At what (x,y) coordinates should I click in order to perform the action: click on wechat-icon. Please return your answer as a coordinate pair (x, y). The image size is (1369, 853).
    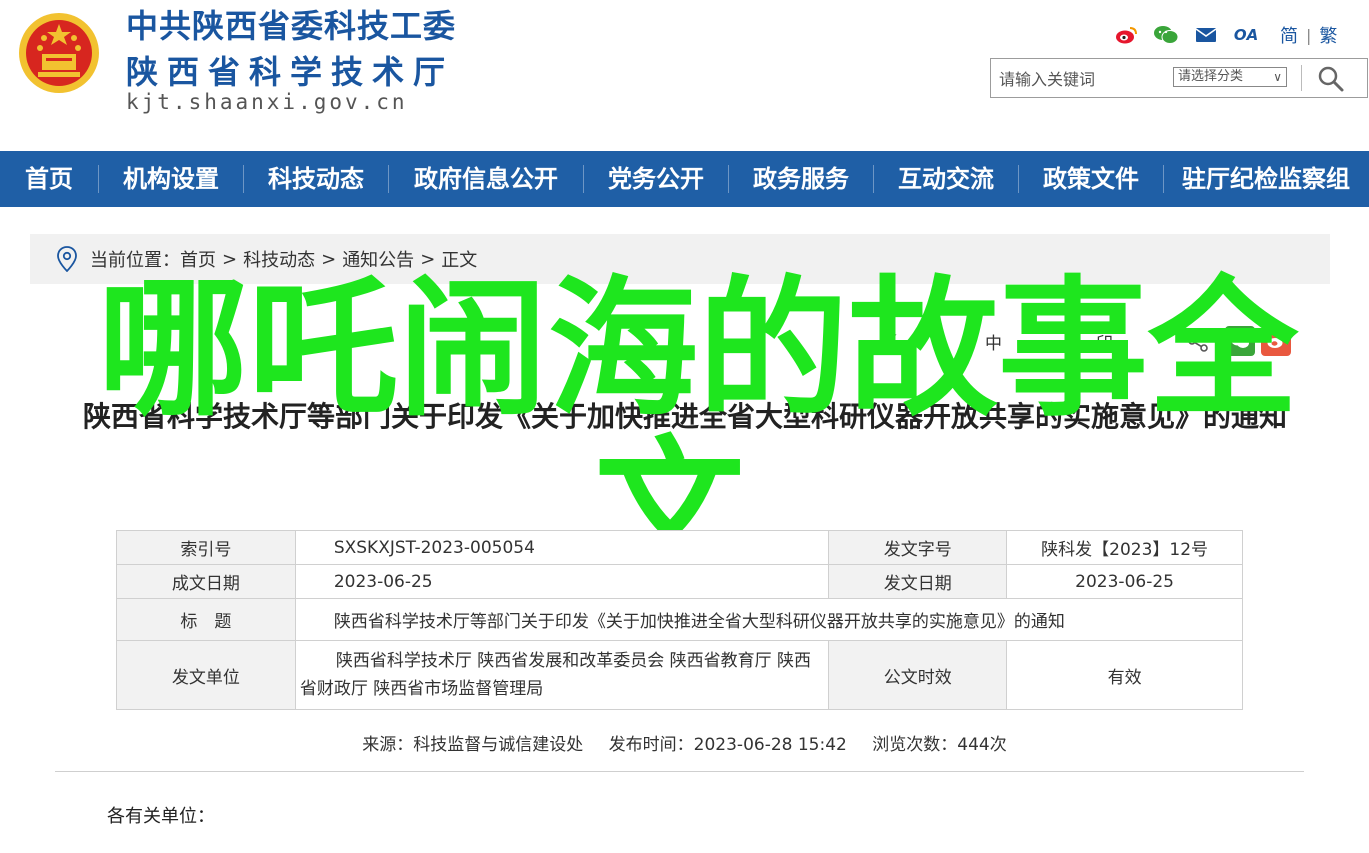
    Looking at the image, I should click on (1166, 35).